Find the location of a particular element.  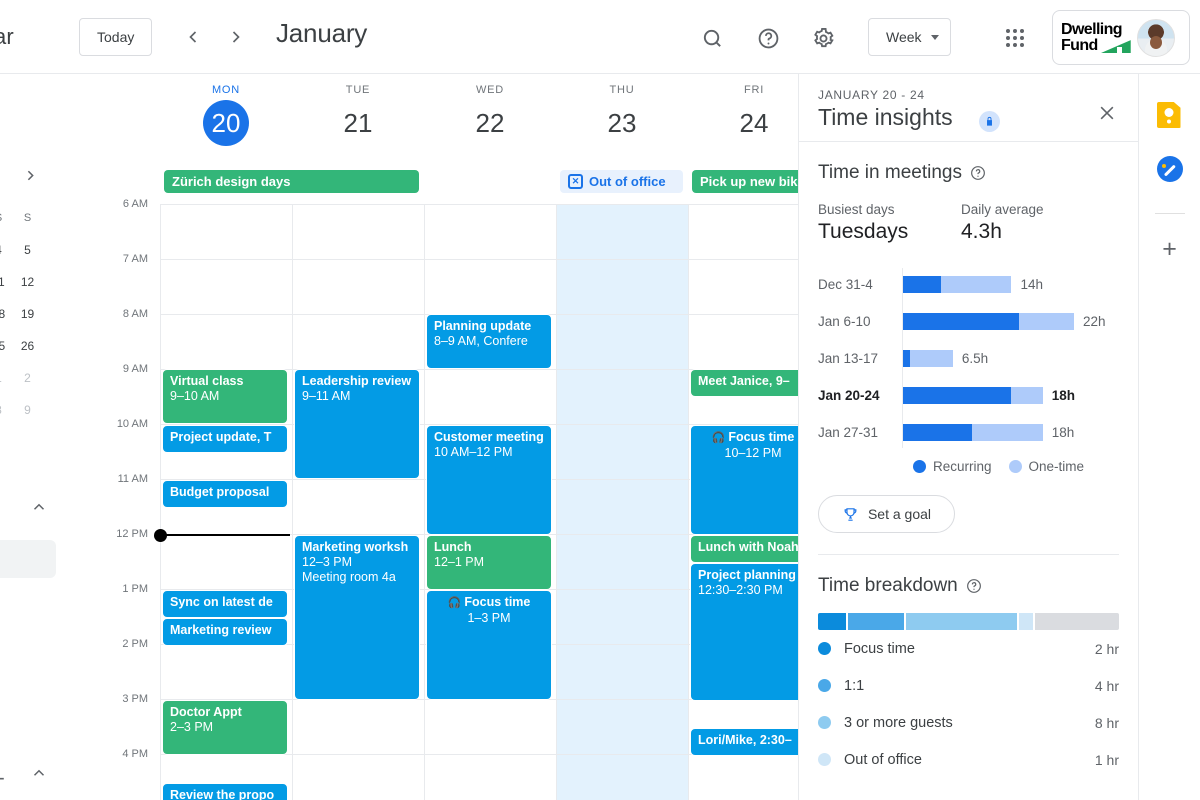

breakdown-label: Out of office is located at coordinates (883, 759).